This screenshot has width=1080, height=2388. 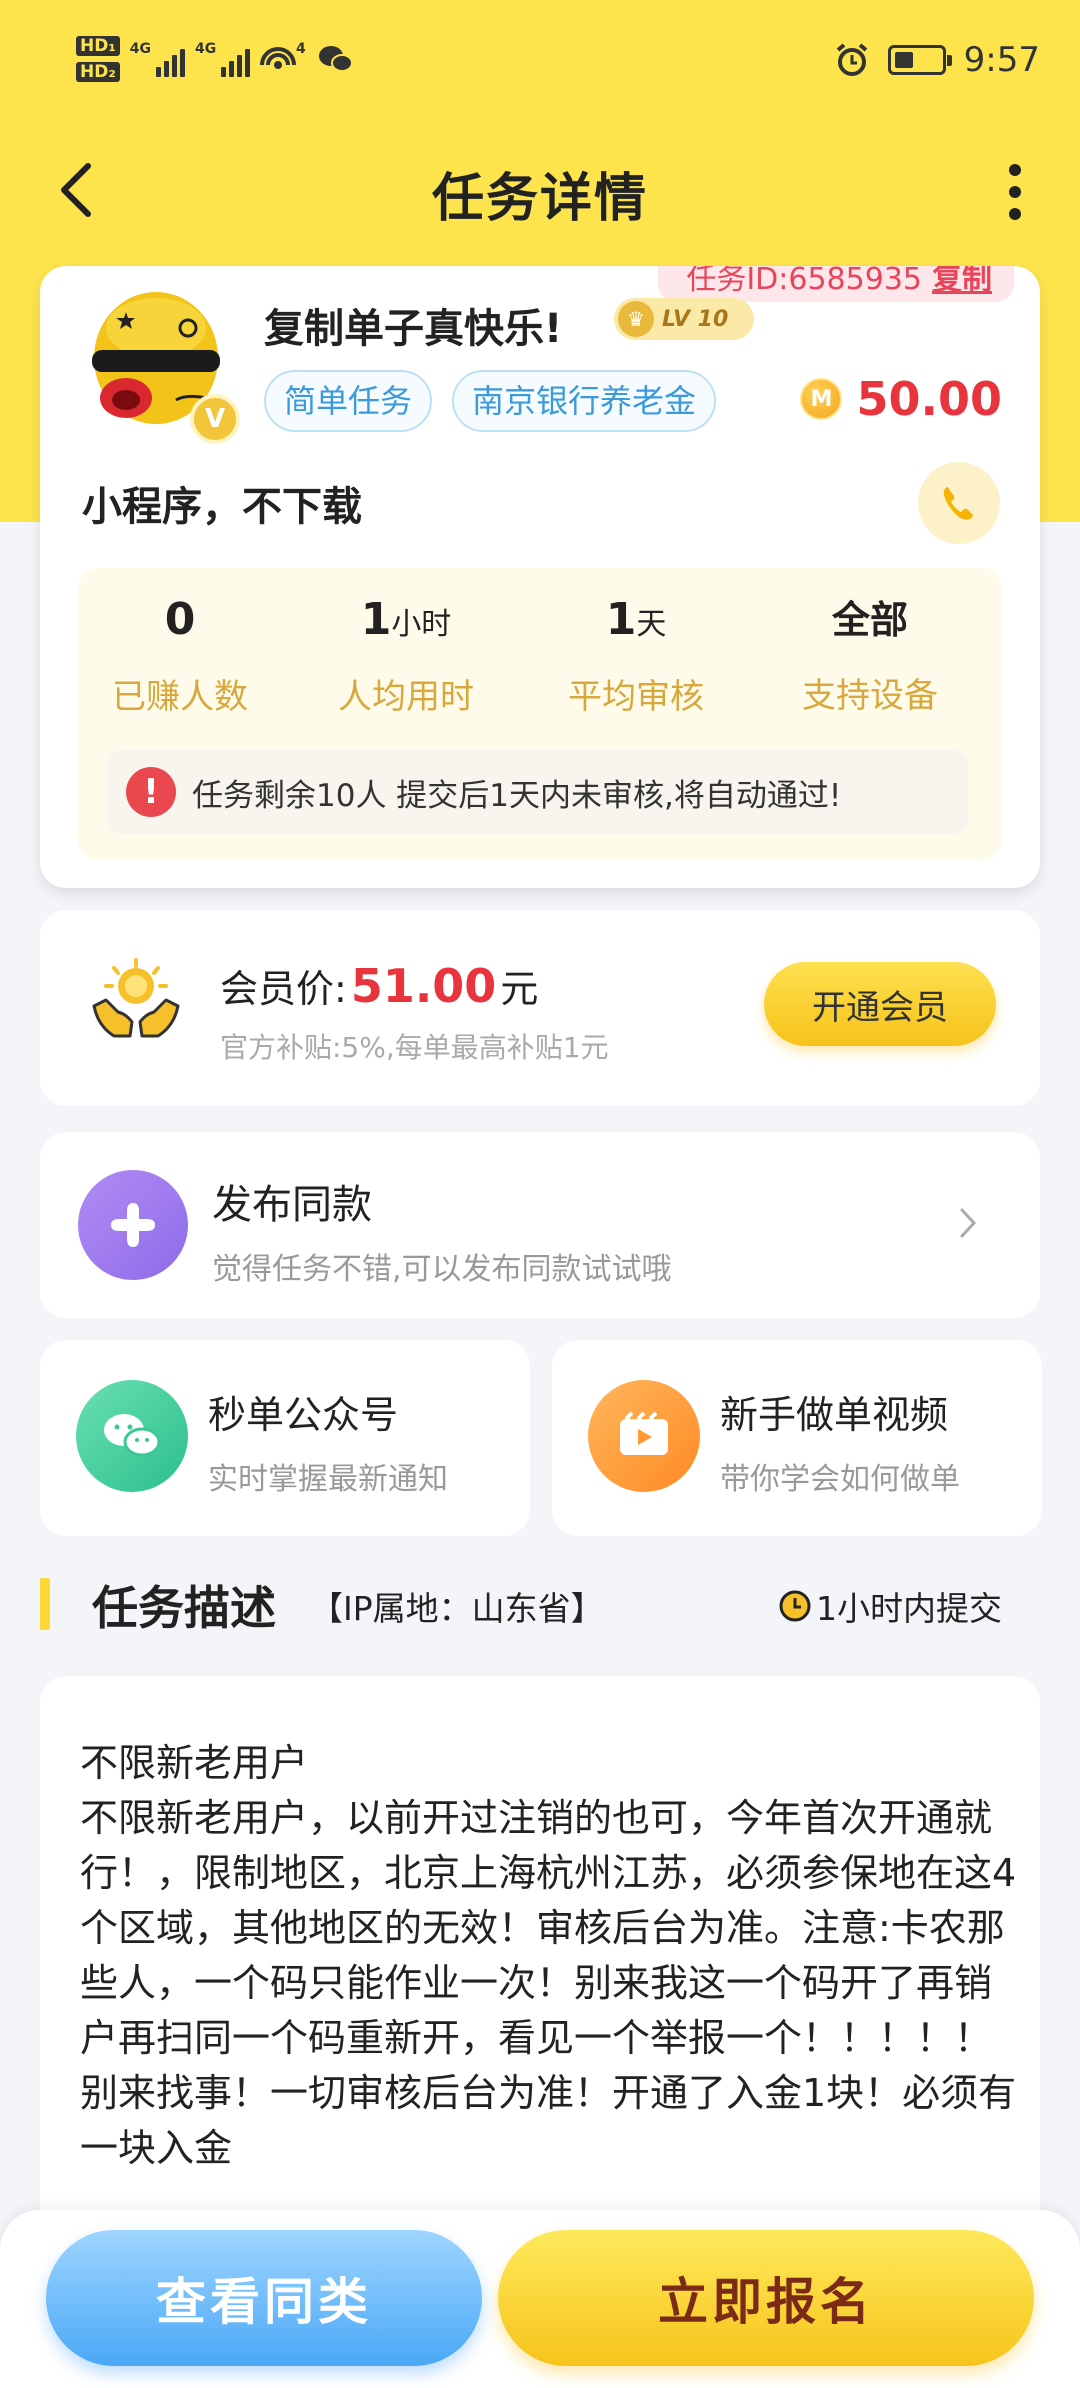 I want to click on notice-banner: ! 任务剩余10人 提交后1天内未审核,将自动通过!, so click(x=538, y=792).